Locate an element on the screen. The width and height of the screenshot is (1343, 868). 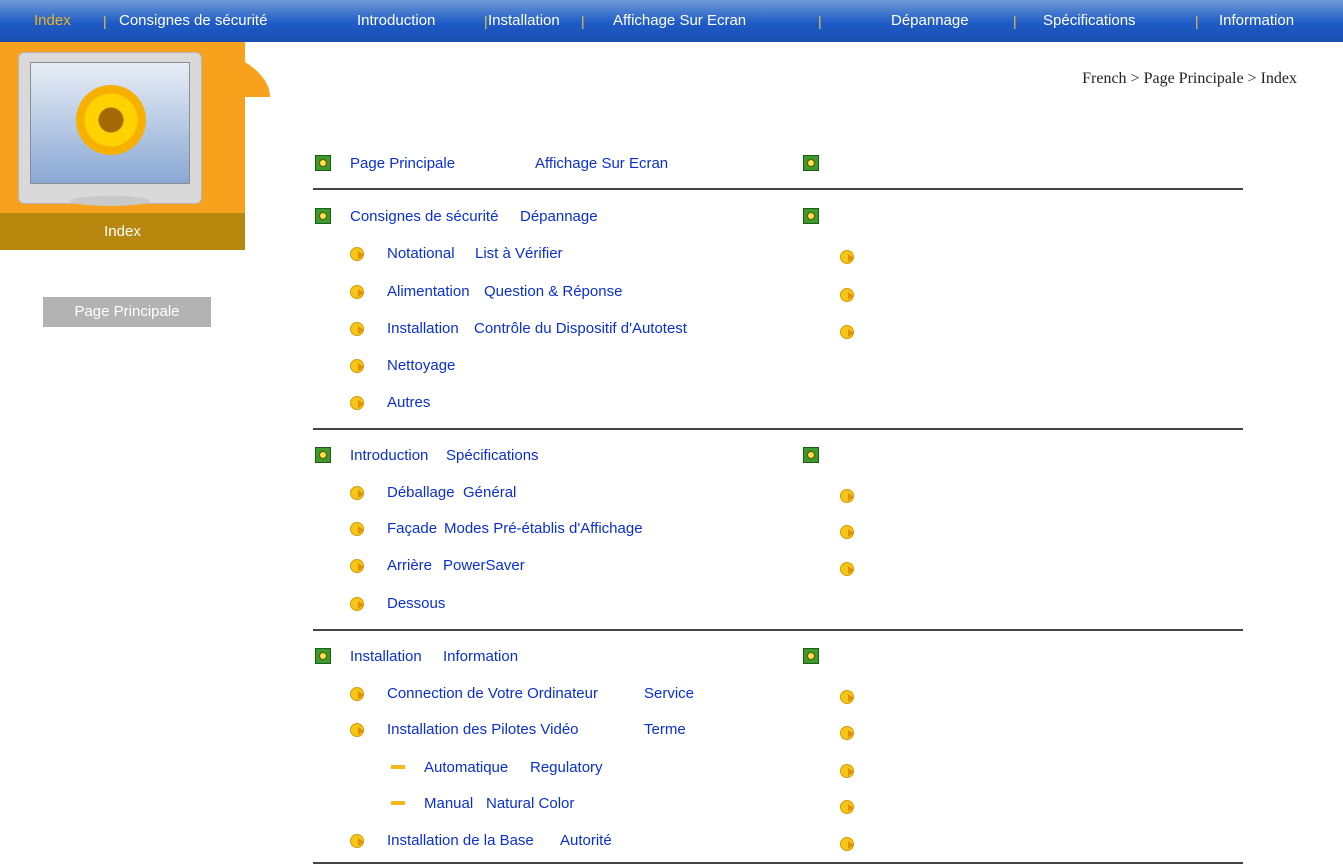
link-deballage: Déballage is located at coordinates (421, 492).